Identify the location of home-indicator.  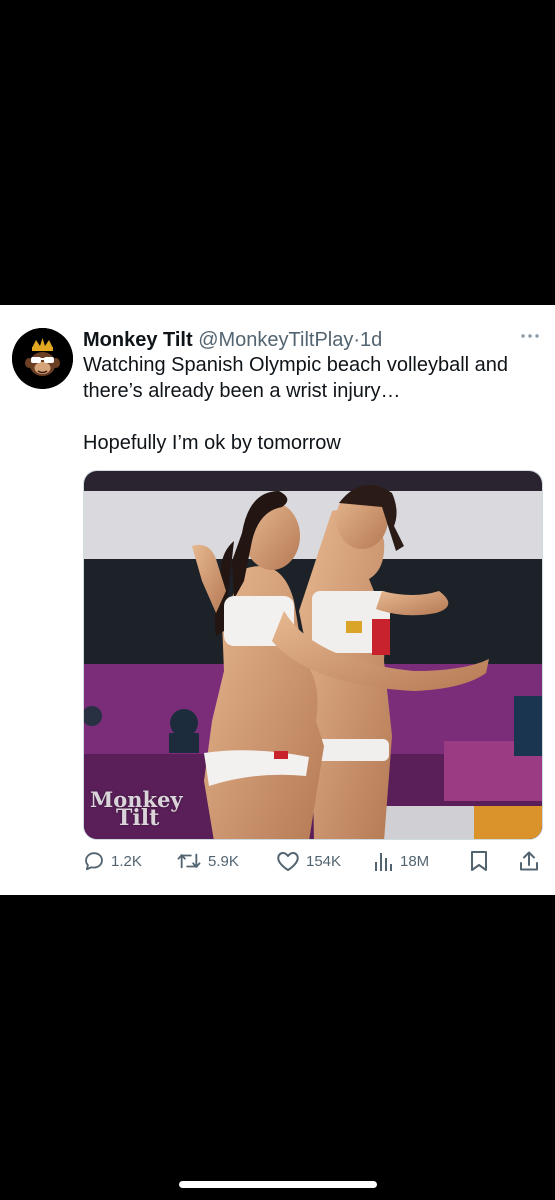
(278, 1184).